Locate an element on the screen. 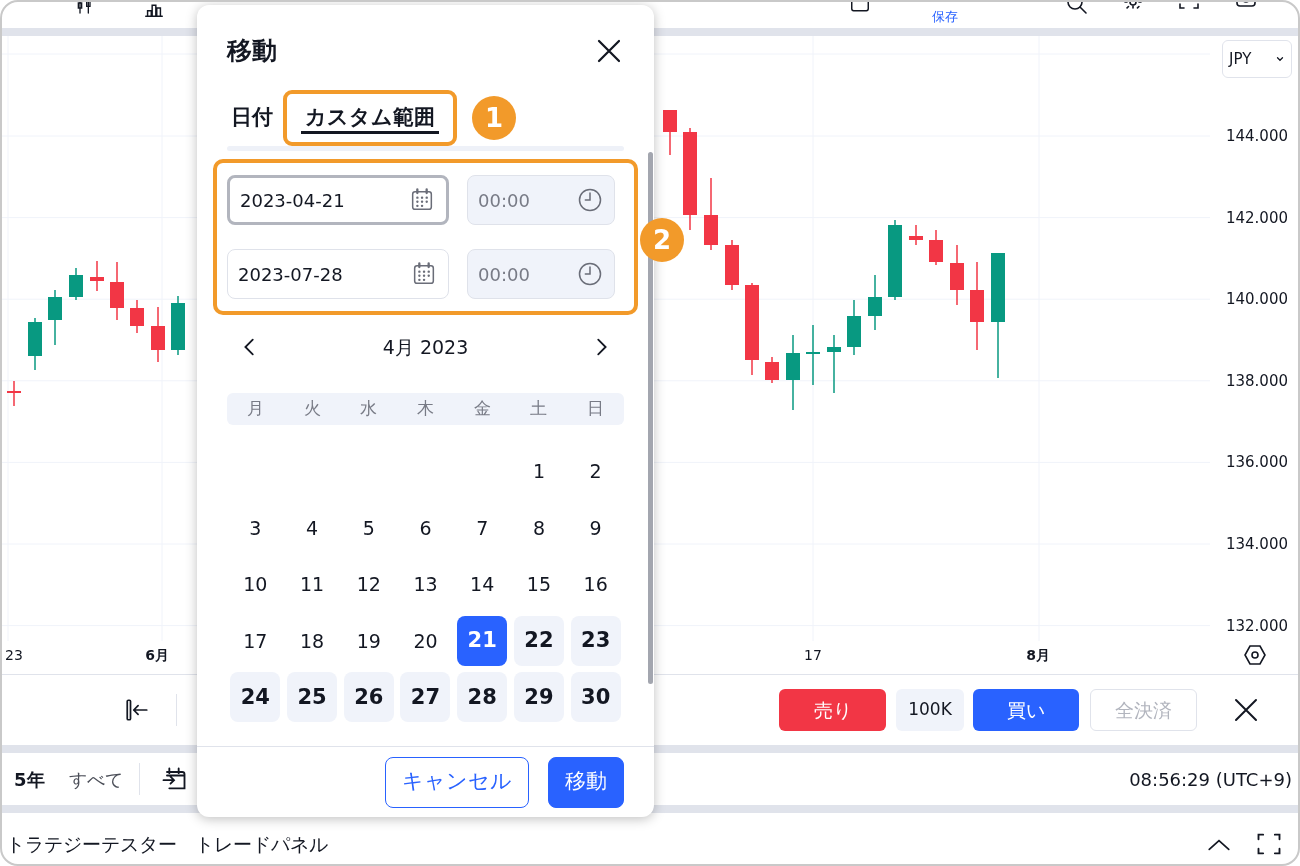 The image size is (1300, 866). price-axis-label: 132.000 is located at coordinates (1256, 626).